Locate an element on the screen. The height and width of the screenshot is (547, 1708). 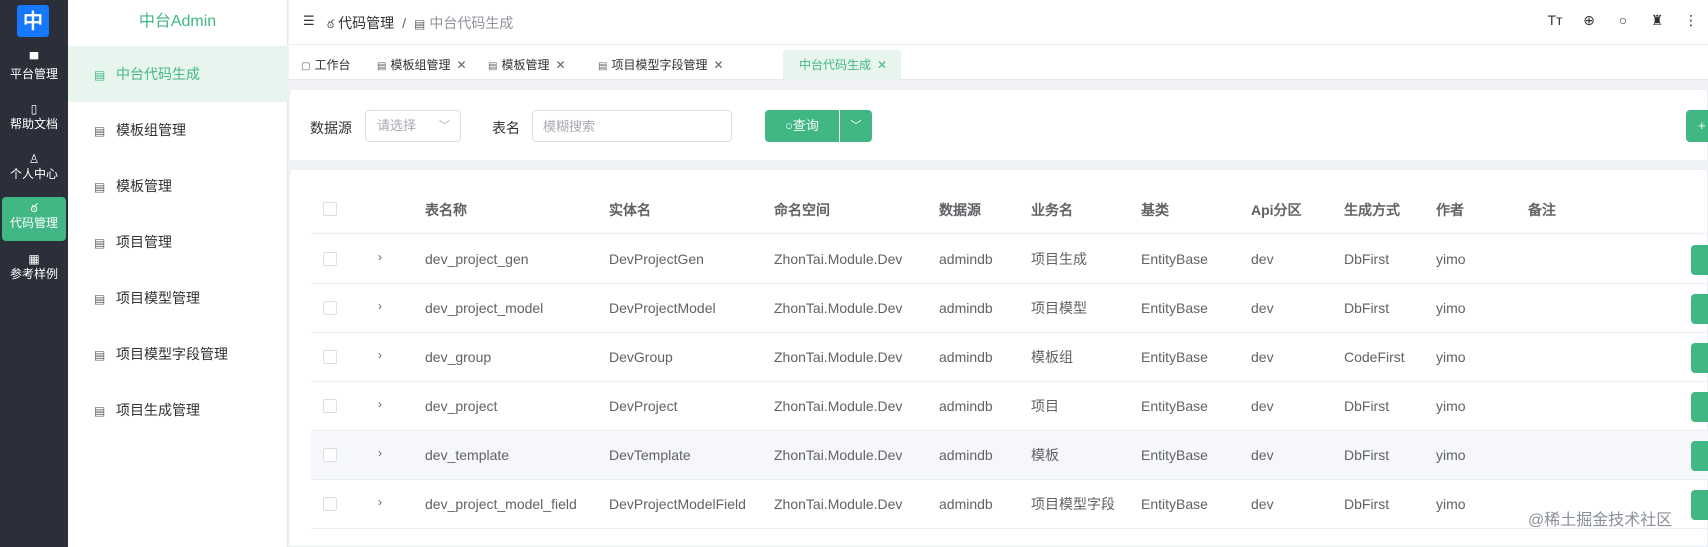
menu-item-label: 项目管理 is located at coordinates (144, 242).